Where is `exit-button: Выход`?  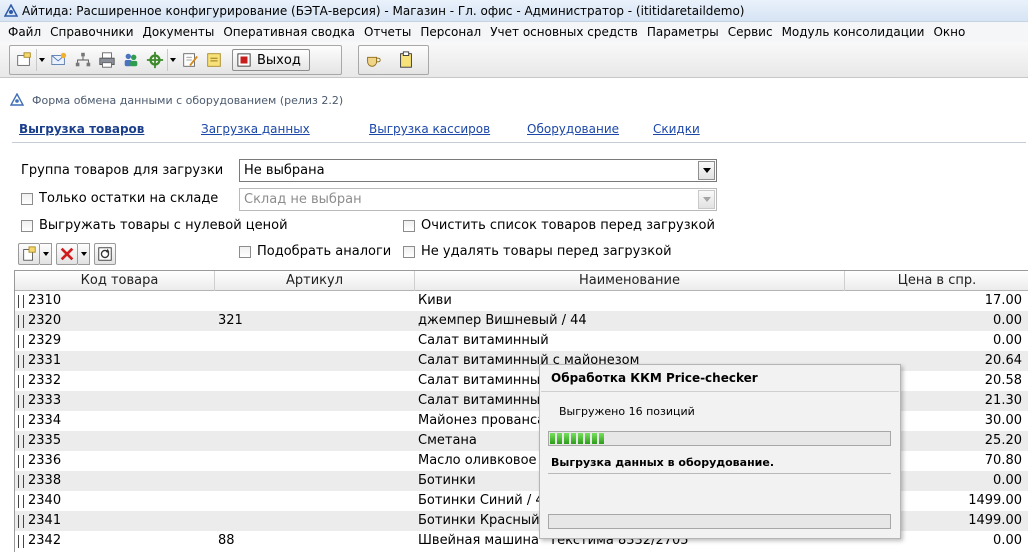 exit-button: Выход is located at coordinates (271, 60).